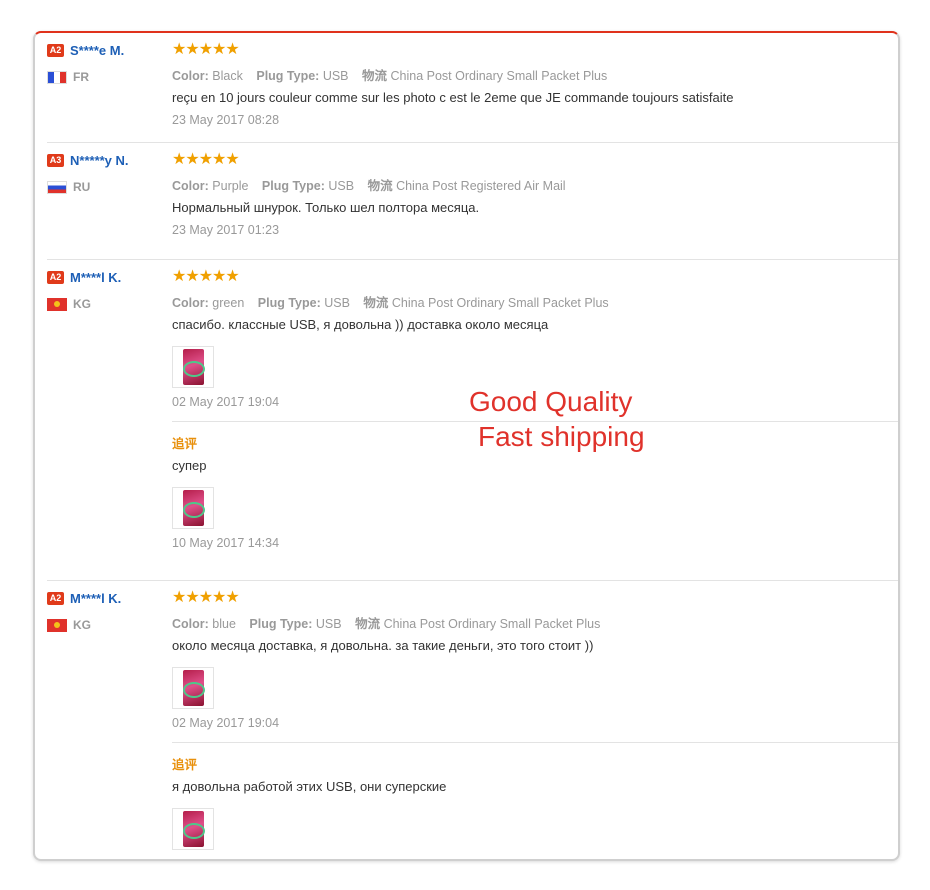 The image size is (930, 890). I want to click on flag-ru-icon, so click(57, 188).